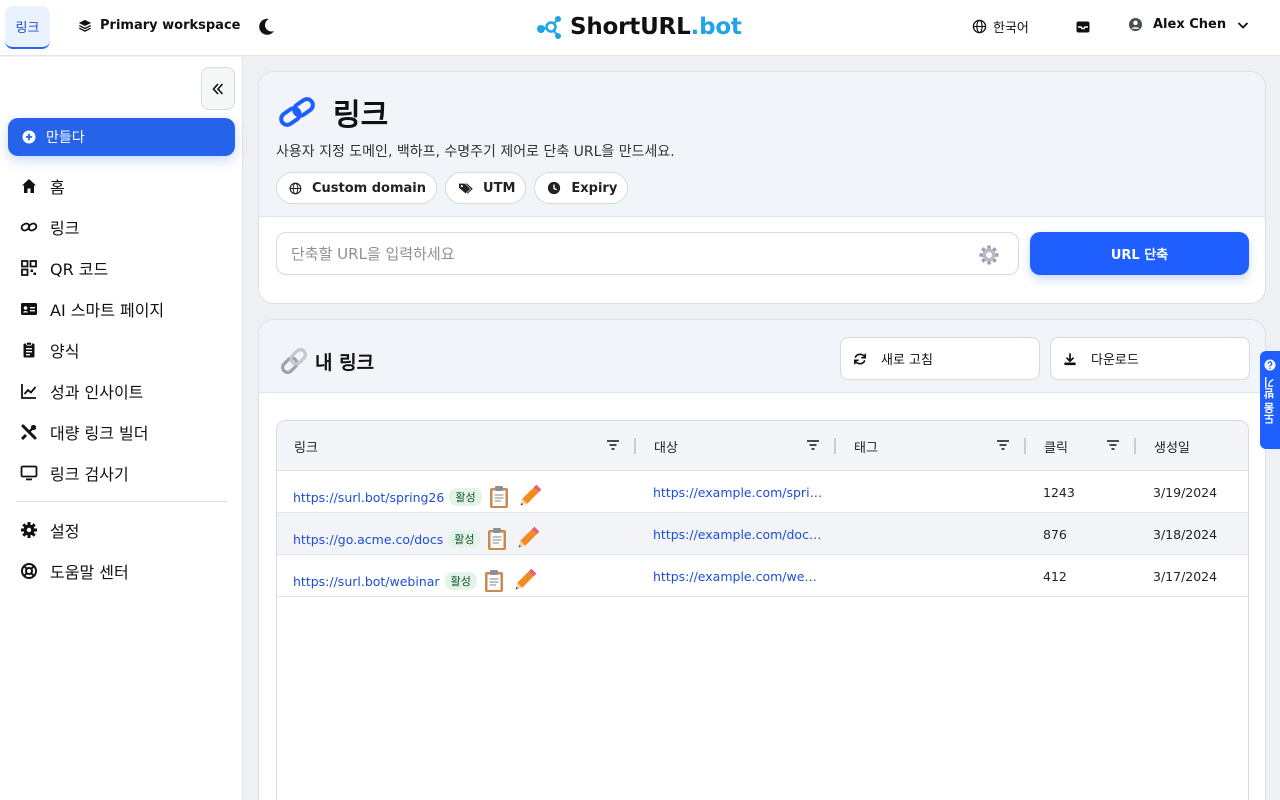 The image size is (1280, 800). What do you see at coordinates (647, 253) in the screenshot?
I see `url-input: 단축할 URL을 입력하세요` at bounding box center [647, 253].